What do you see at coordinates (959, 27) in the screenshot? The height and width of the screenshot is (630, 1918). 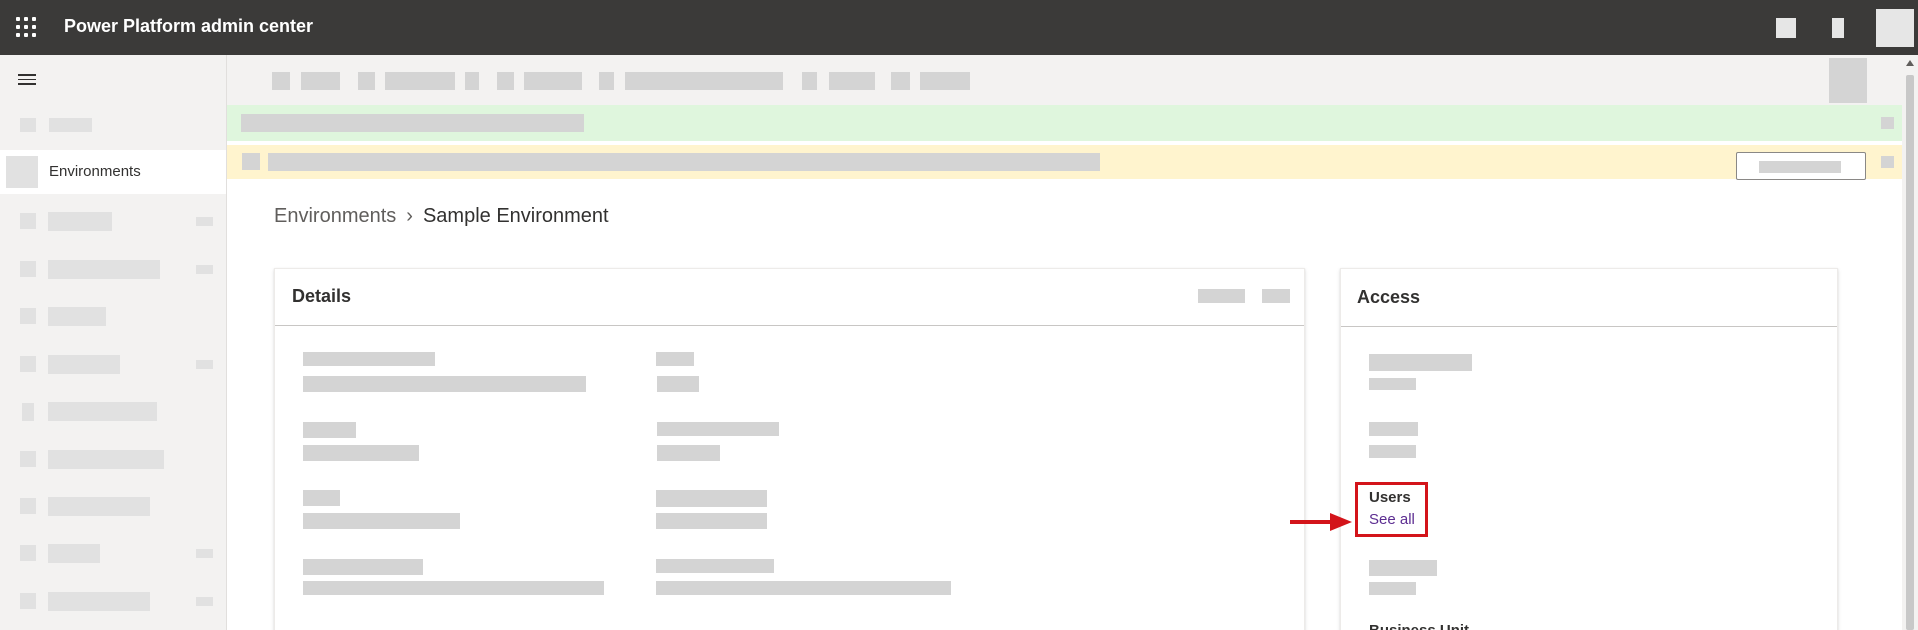 I see `top-bar: Power Platform admin center` at bounding box center [959, 27].